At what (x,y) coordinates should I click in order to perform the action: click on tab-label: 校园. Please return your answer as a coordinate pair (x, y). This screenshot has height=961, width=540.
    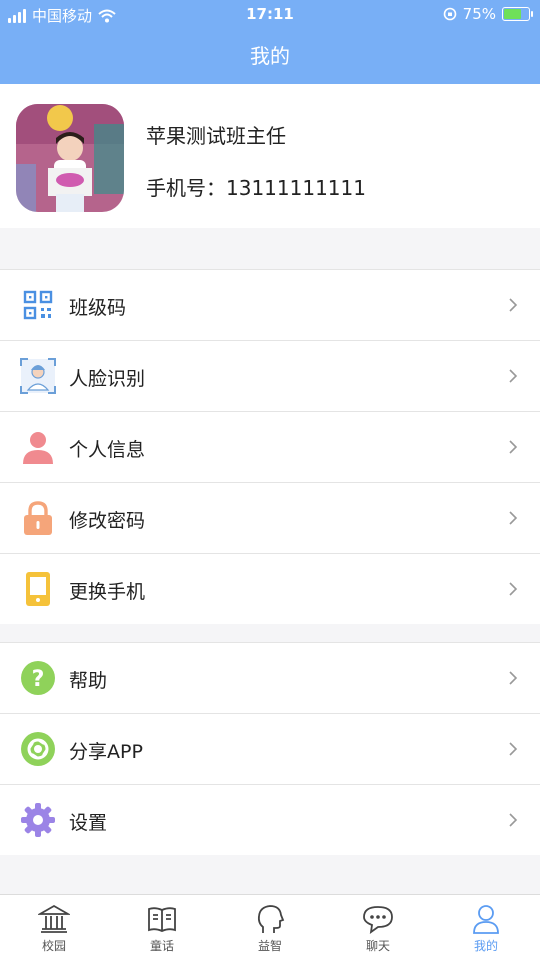
    Looking at the image, I should click on (53, 946).